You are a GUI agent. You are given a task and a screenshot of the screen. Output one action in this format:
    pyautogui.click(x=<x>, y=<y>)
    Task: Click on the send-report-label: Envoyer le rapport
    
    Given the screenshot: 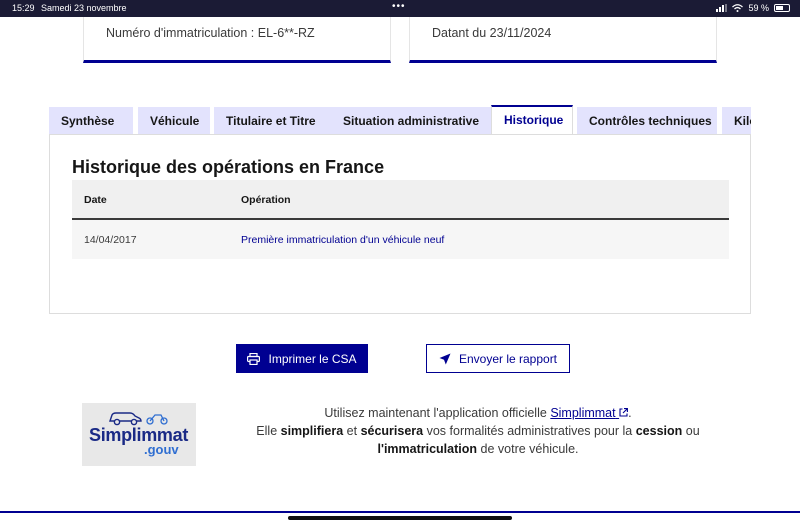 What is the action you would take?
    pyautogui.click(x=508, y=358)
    